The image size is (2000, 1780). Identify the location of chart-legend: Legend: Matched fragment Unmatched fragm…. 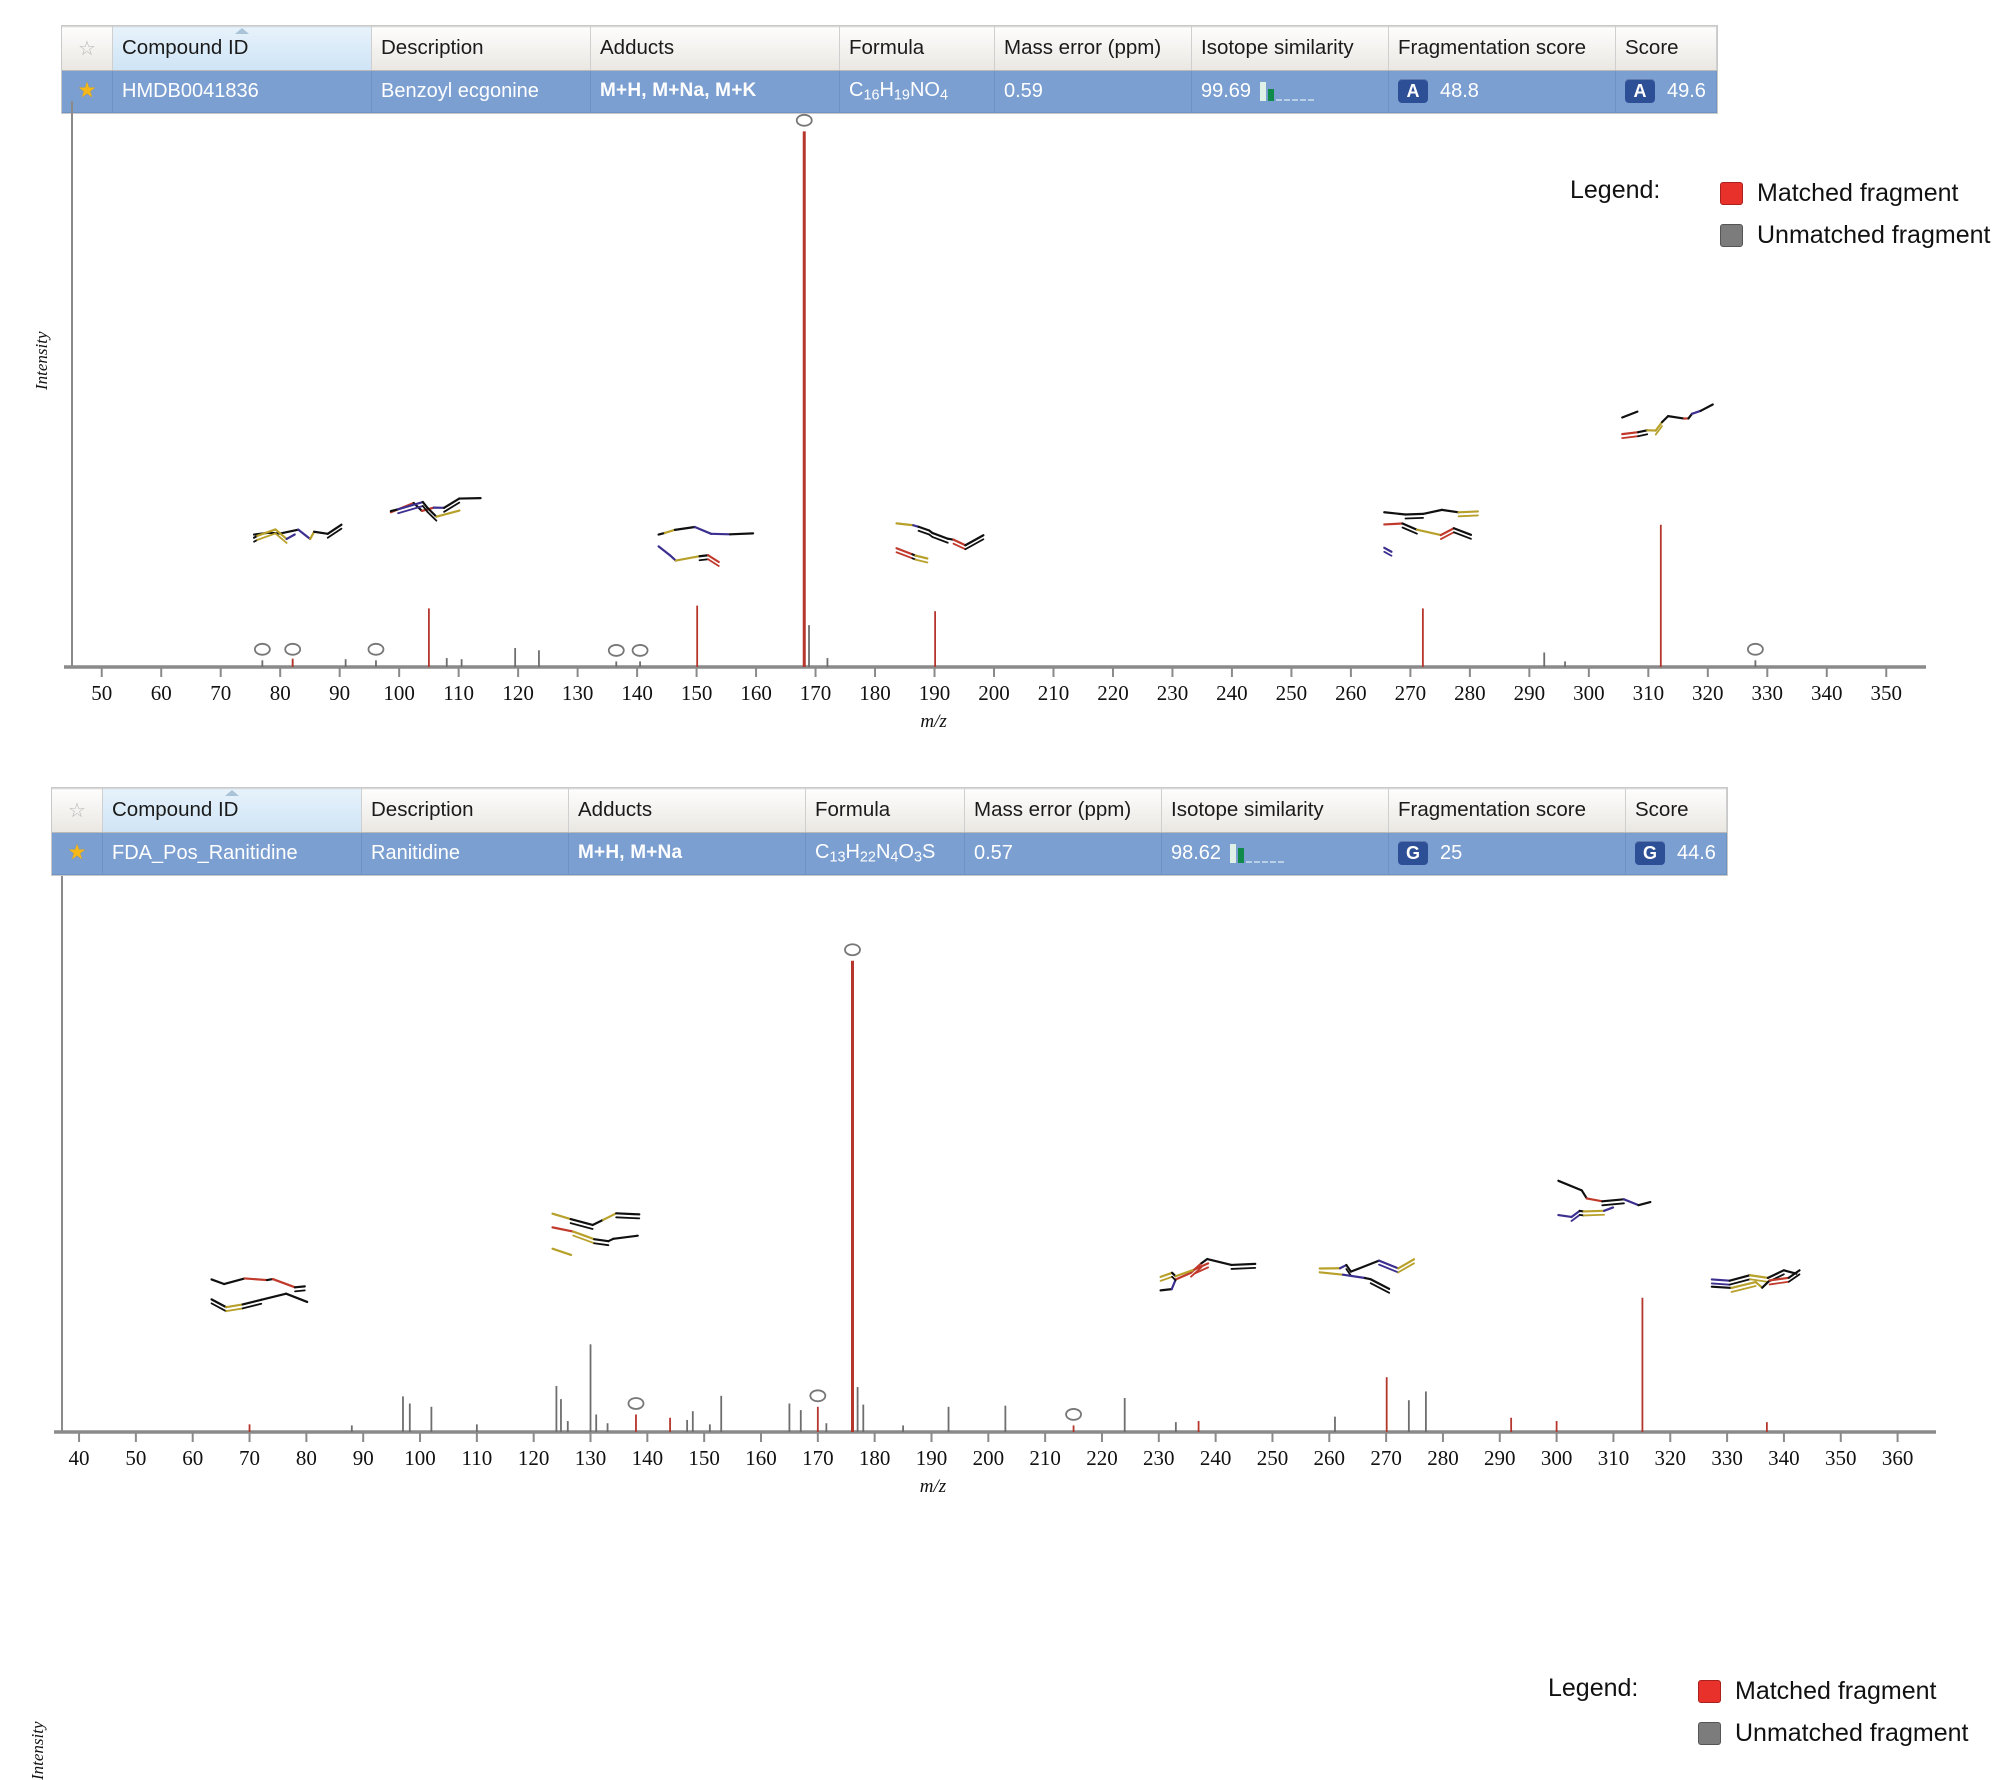
(1780, 214).